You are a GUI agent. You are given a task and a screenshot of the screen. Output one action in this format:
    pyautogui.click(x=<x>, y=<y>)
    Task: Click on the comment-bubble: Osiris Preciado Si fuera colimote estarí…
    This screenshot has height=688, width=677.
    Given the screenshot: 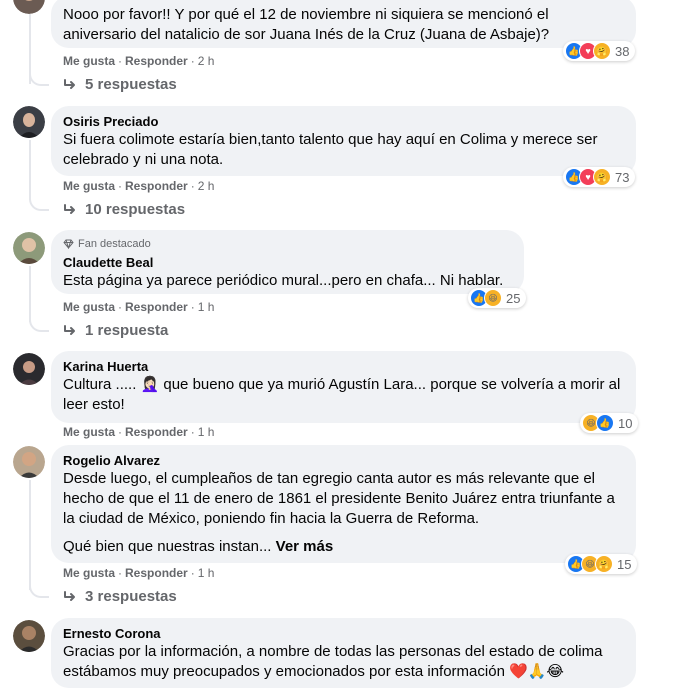 What is the action you would take?
    pyautogui.click(x=343, y=141)
    